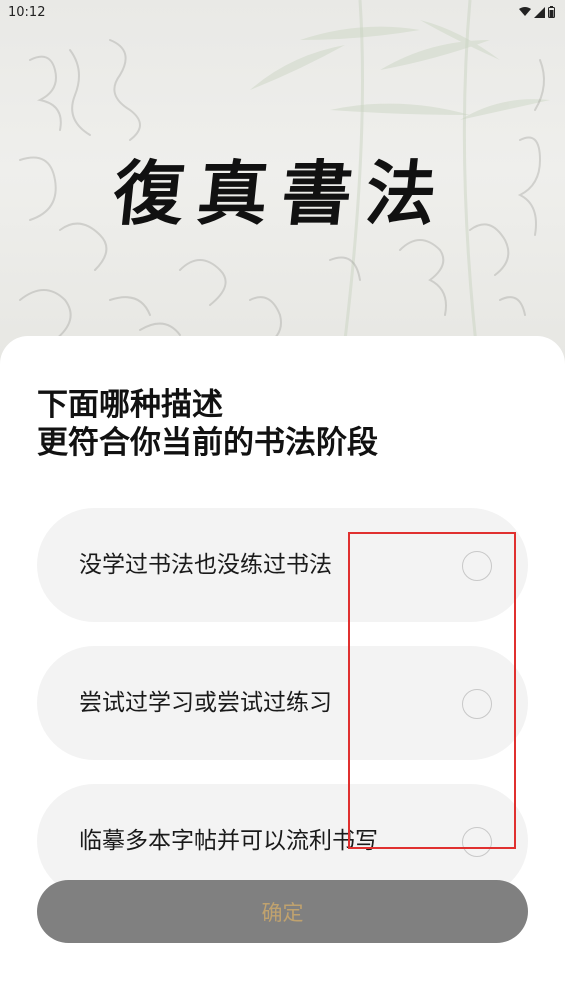 This screenshot has height=1004, width=565. Describe the element at coordinates (130, 405) in the screenshot. I see `question-line-1: 下面哪种描述` at that location.